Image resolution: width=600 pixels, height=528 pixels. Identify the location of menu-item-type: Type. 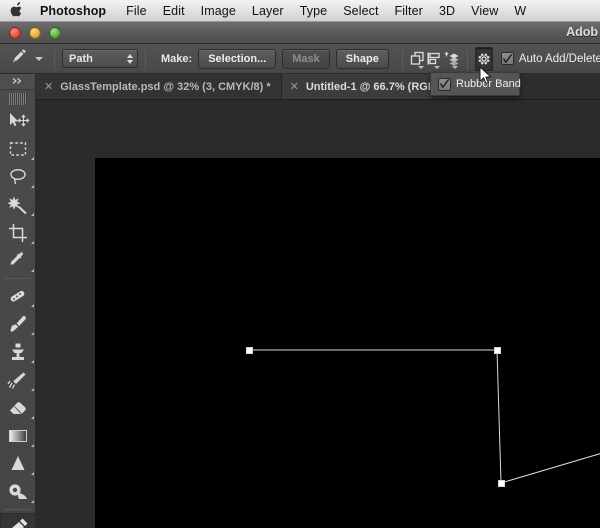
(314, 11).